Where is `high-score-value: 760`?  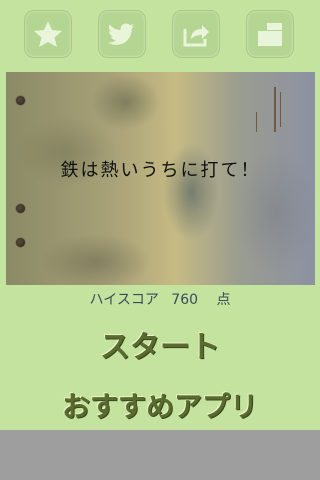
high-score-value: 760 is located at coordinates (185, 300).